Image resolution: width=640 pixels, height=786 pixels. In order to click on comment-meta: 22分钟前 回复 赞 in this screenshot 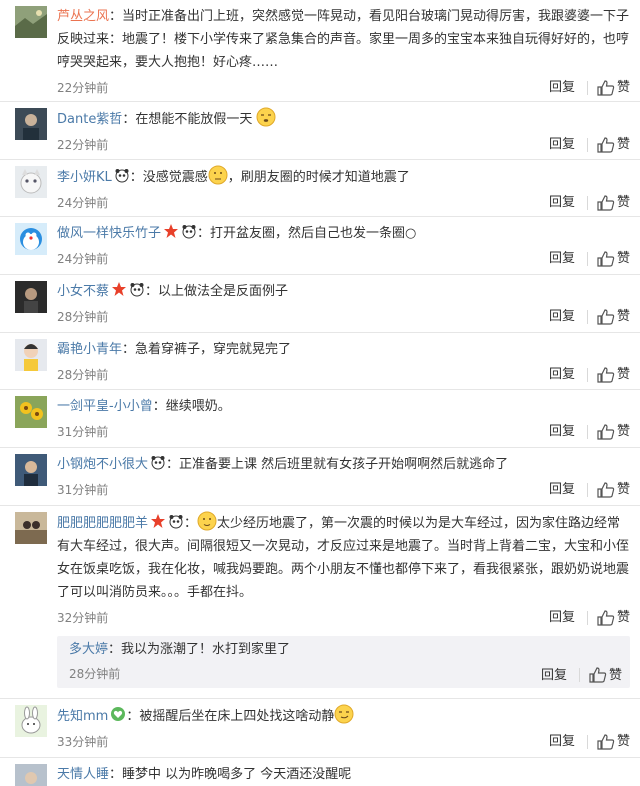, I will do `click(343, 88)`.